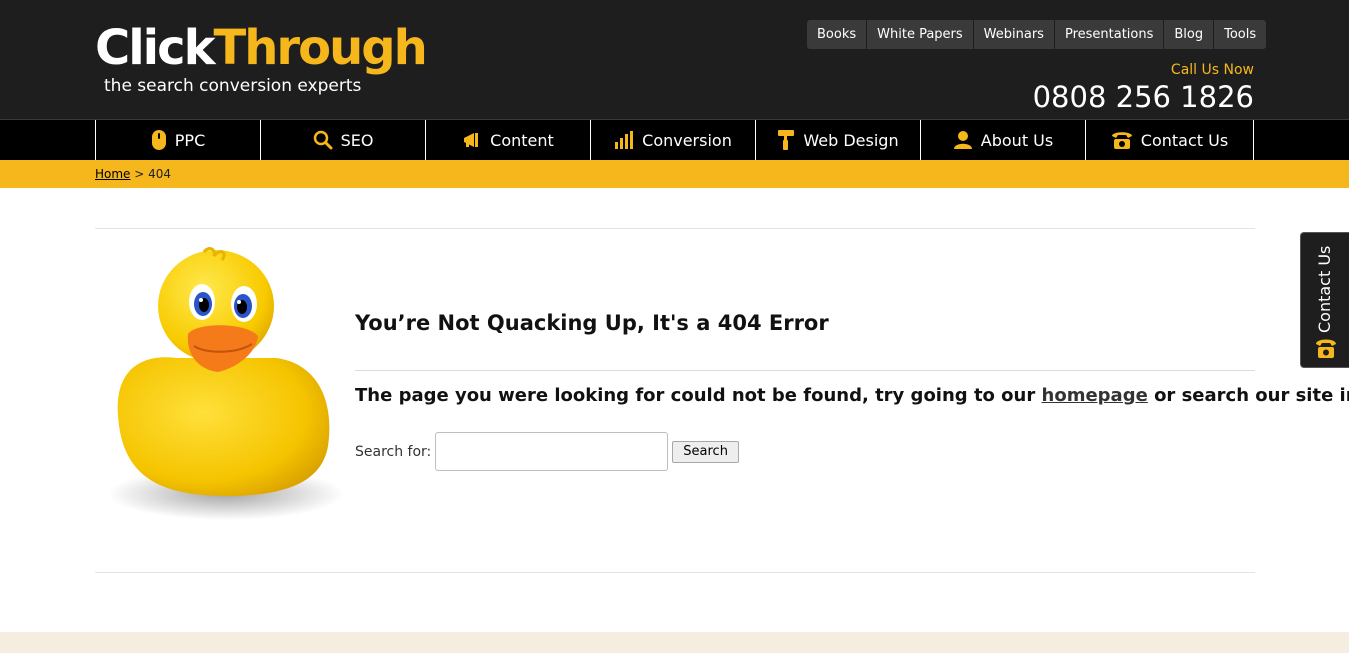  What do you see at coordinates (837, 34) in the screenshot?
I see `topnav-books: Books` at bounding box center [837, 34].